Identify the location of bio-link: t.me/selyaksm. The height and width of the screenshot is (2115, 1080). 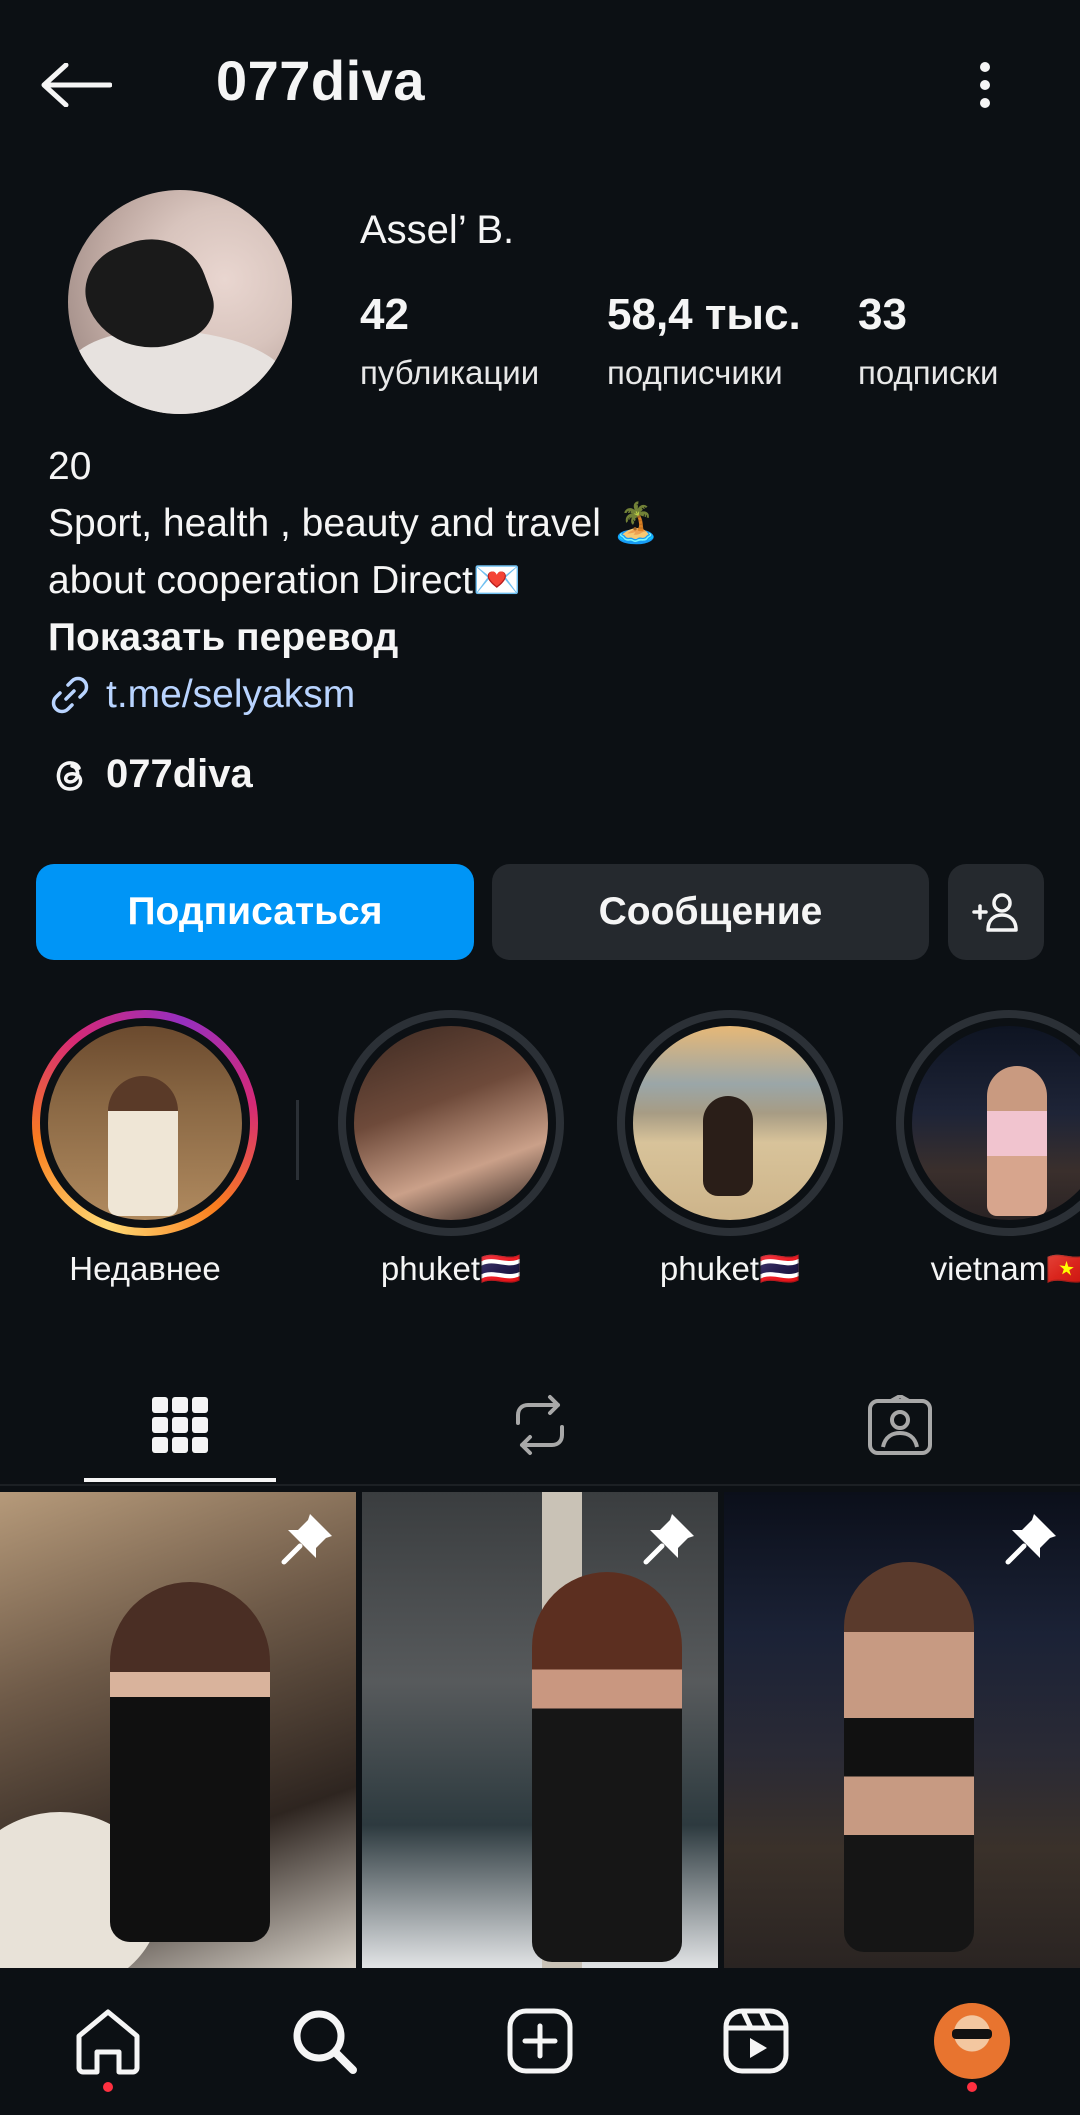
(354, 694).